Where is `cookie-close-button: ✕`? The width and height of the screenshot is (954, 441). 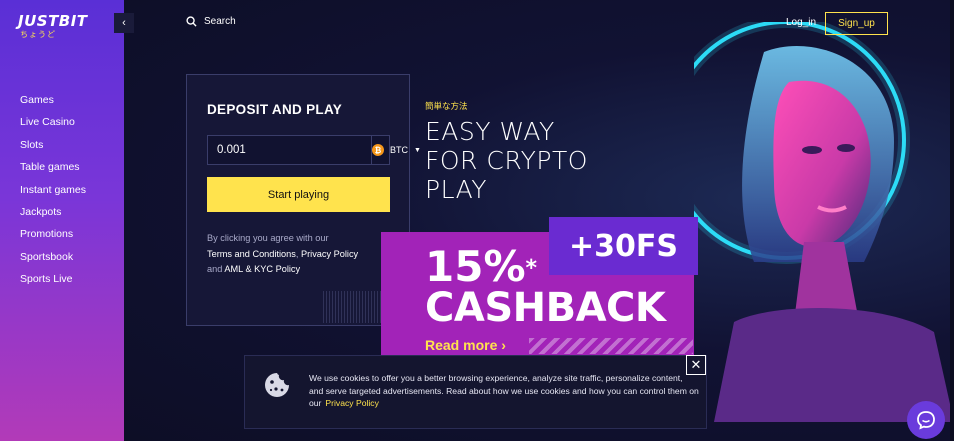
cookie-close-button: ✕ is located at coordinates (696, 365).